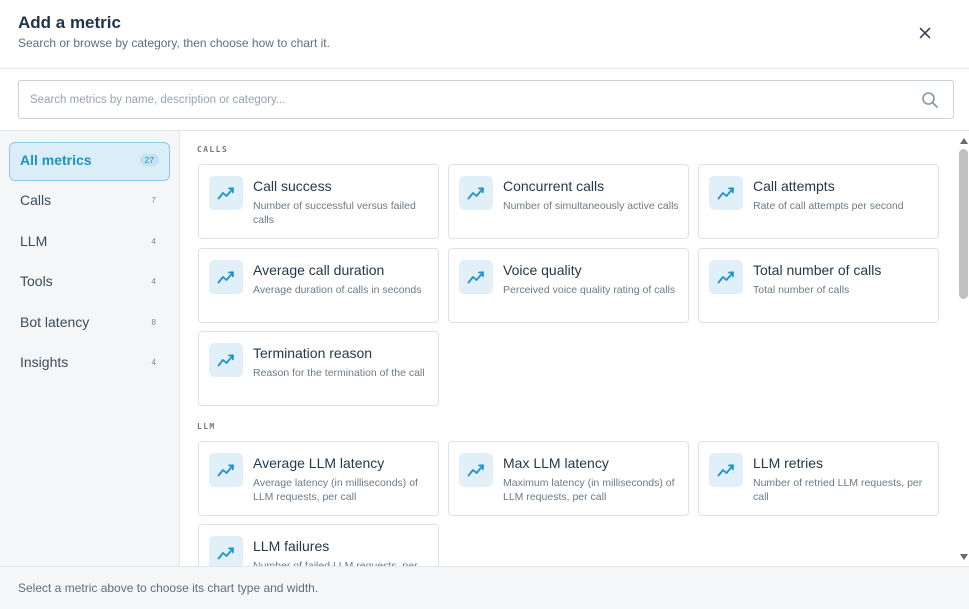  I want to click on sidebar-item-label: Insights, so click(44, 362).